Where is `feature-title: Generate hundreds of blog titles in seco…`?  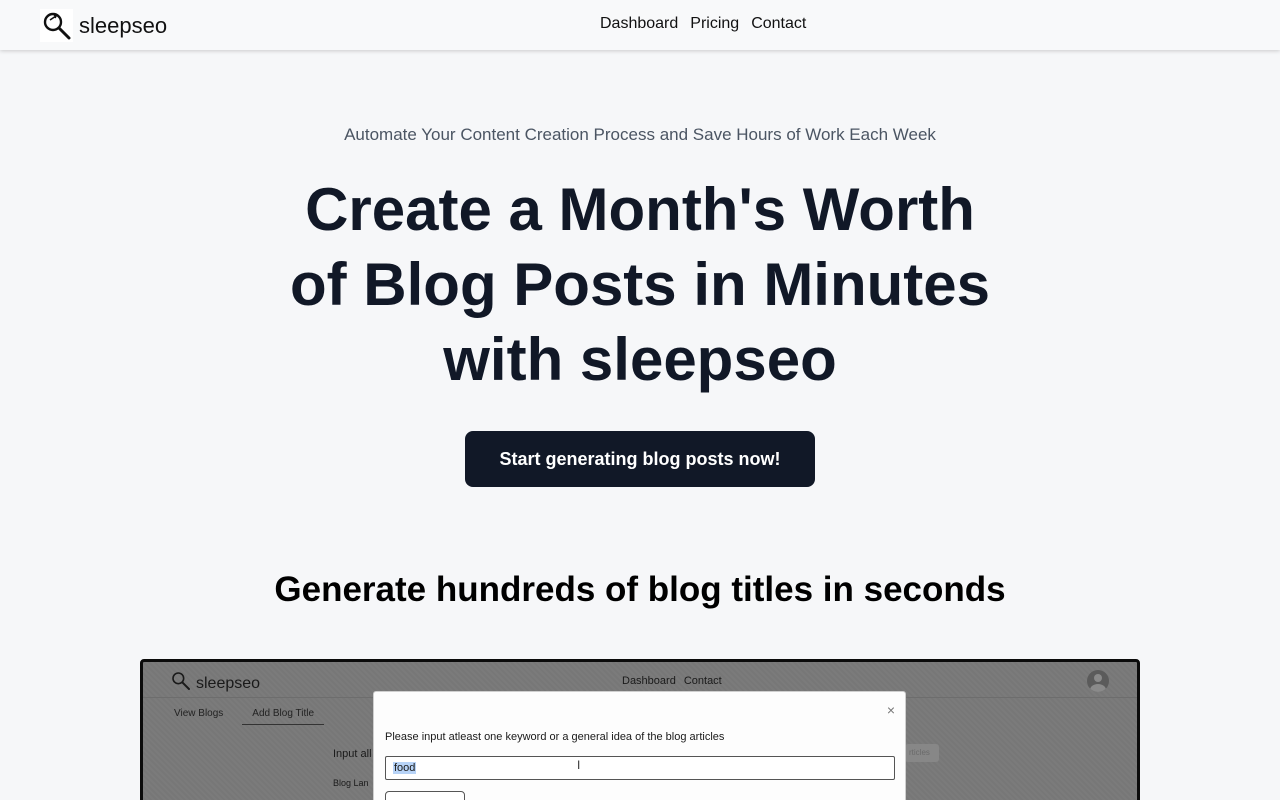 feature-title: Generate hundreds of blog titles in seco… is located at coordinates (640, 589).